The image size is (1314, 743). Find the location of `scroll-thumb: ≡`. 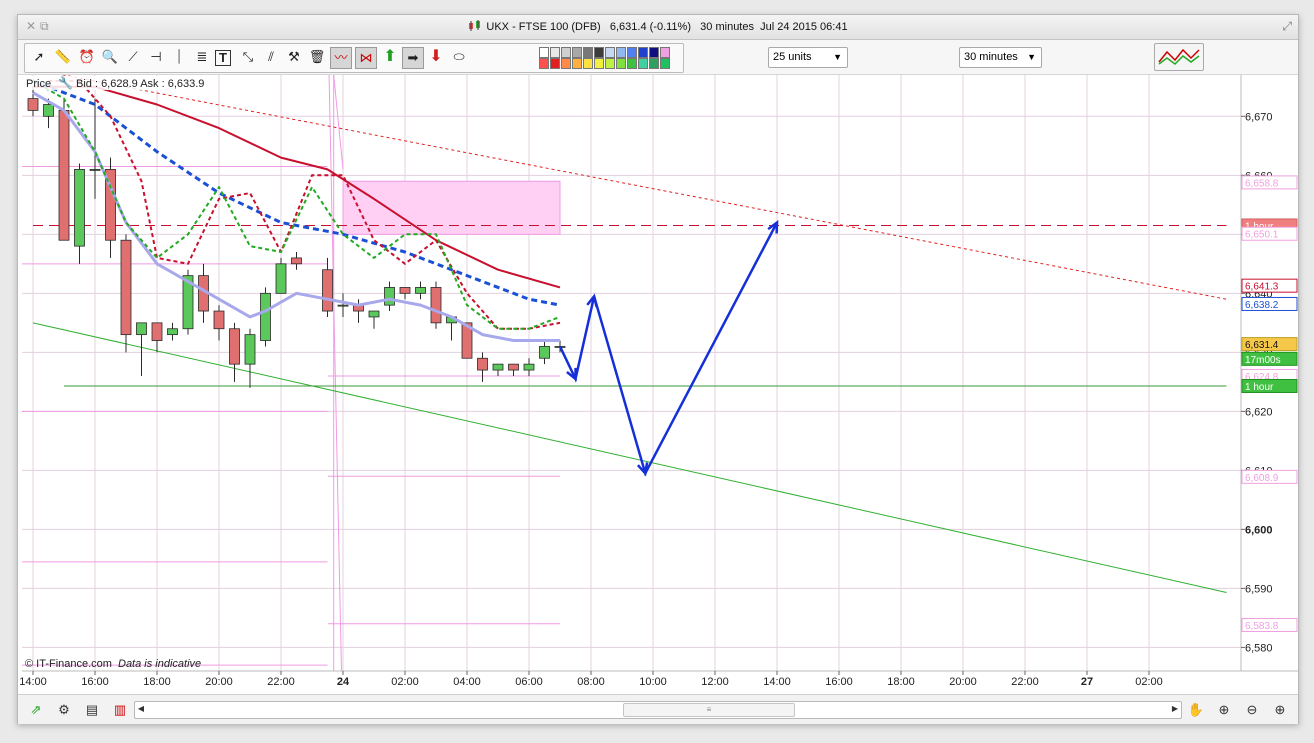

scroll-thumb: ≡ is located at coordinates (709, 710).